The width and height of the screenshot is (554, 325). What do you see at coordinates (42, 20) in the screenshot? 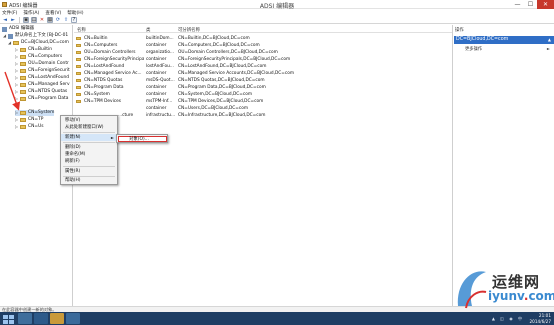
I see `delete-button: ✕` at bounding box center [42, 20].